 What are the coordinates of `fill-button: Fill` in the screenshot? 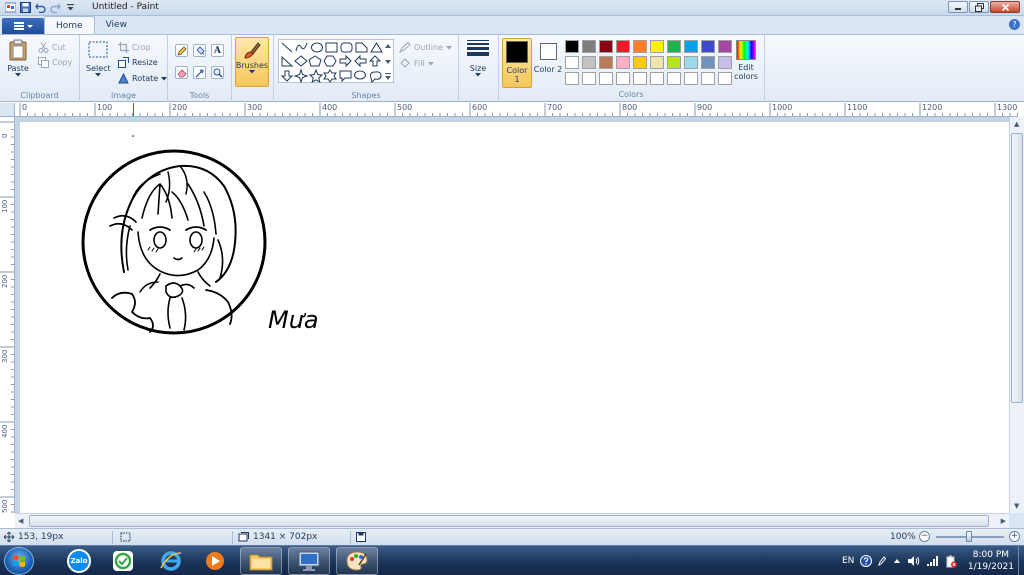 It's located at (416, 63).